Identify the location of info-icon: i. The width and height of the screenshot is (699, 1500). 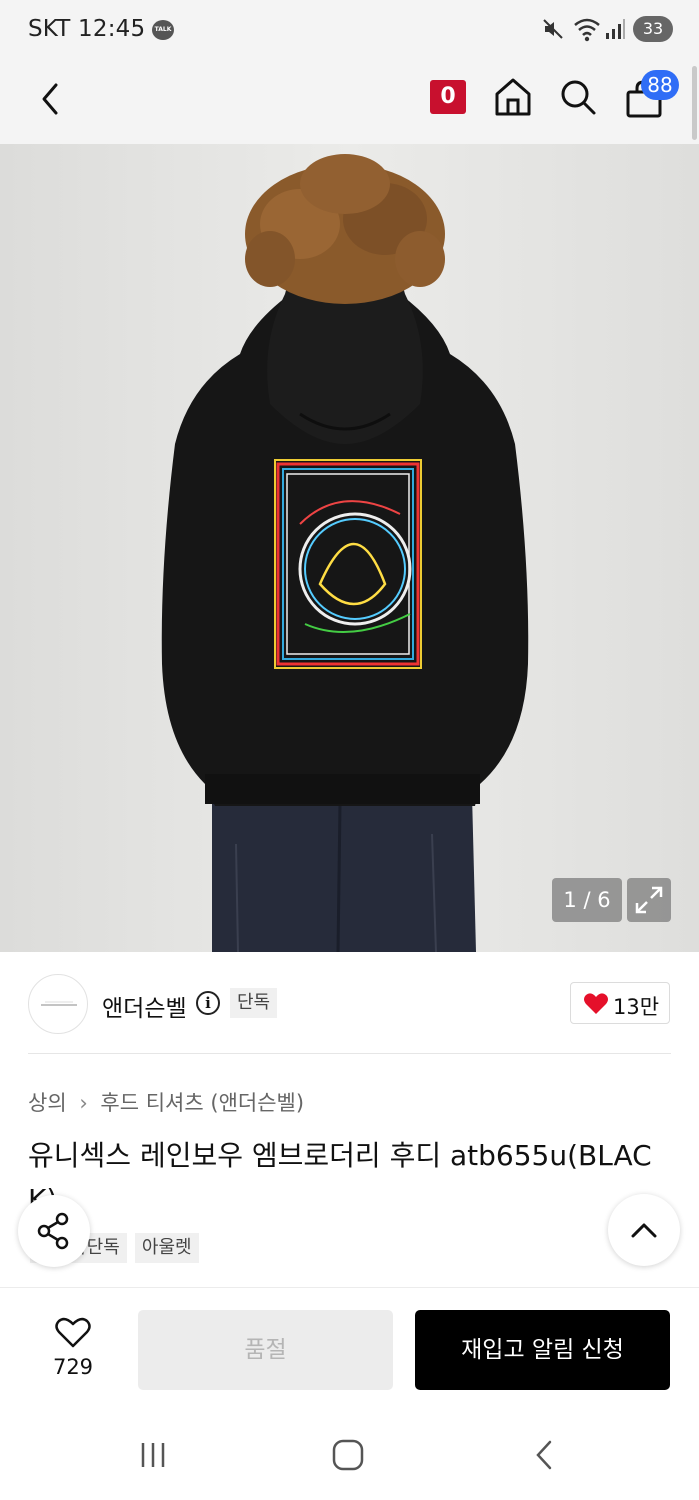
(208, 1003).